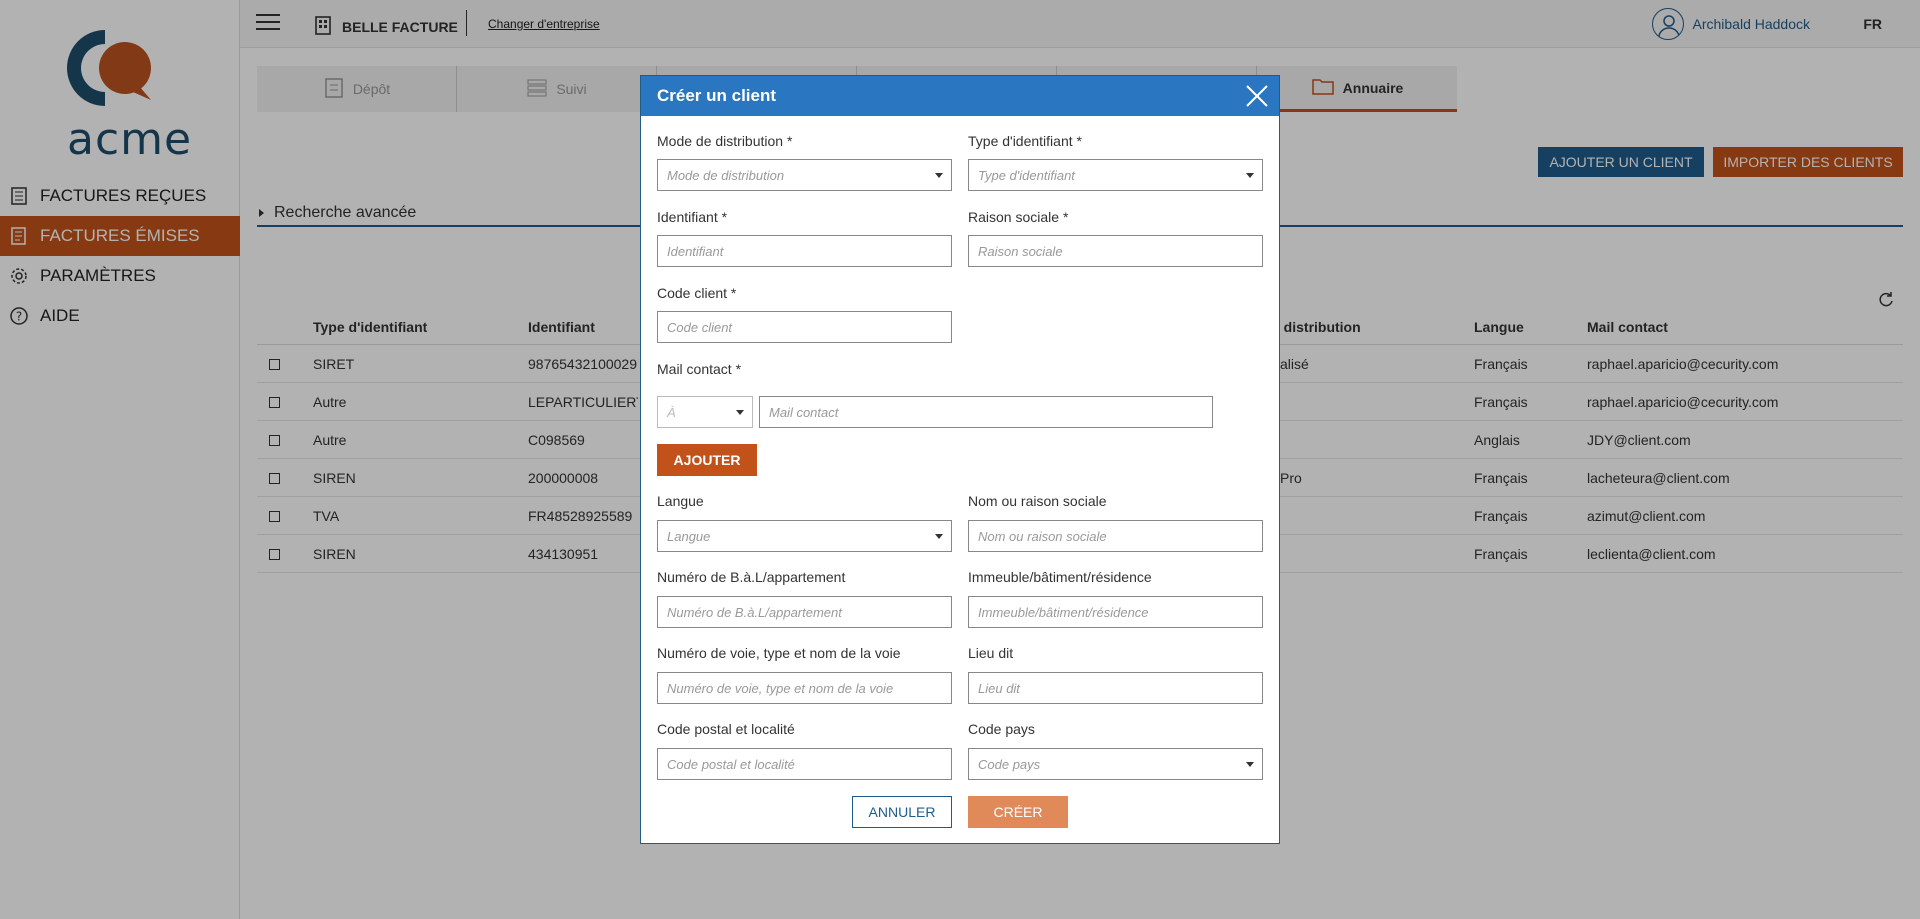 This screenshot has width=1920, height=919. I want to click on mail-label: Mail contact *, so click(699, 369).